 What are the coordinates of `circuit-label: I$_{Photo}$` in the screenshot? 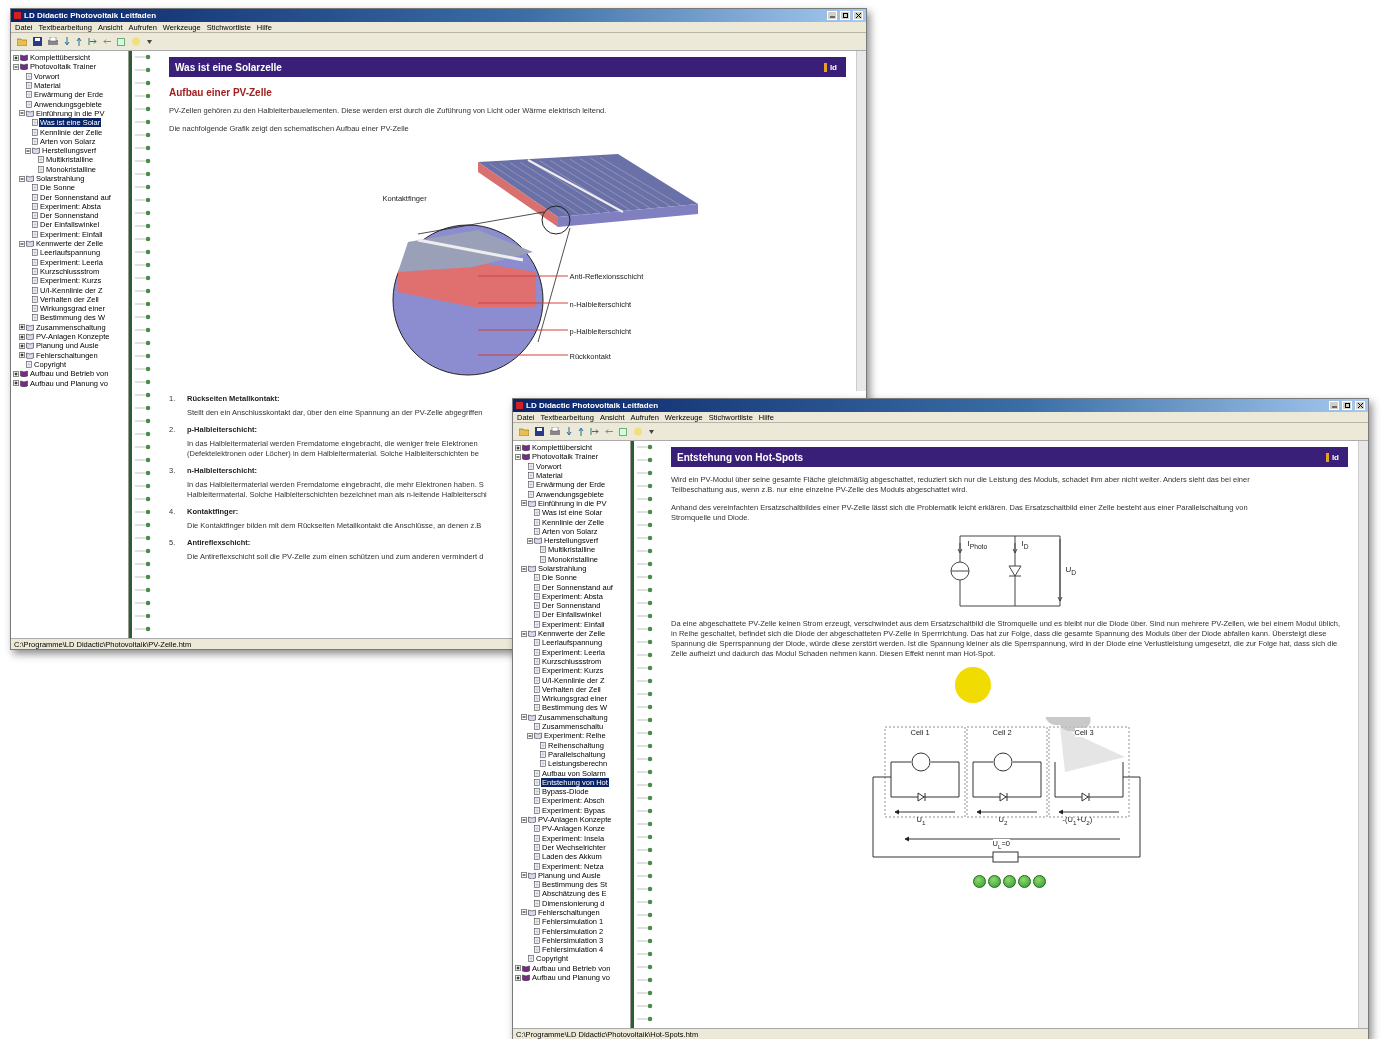 It's located at (977, 544).